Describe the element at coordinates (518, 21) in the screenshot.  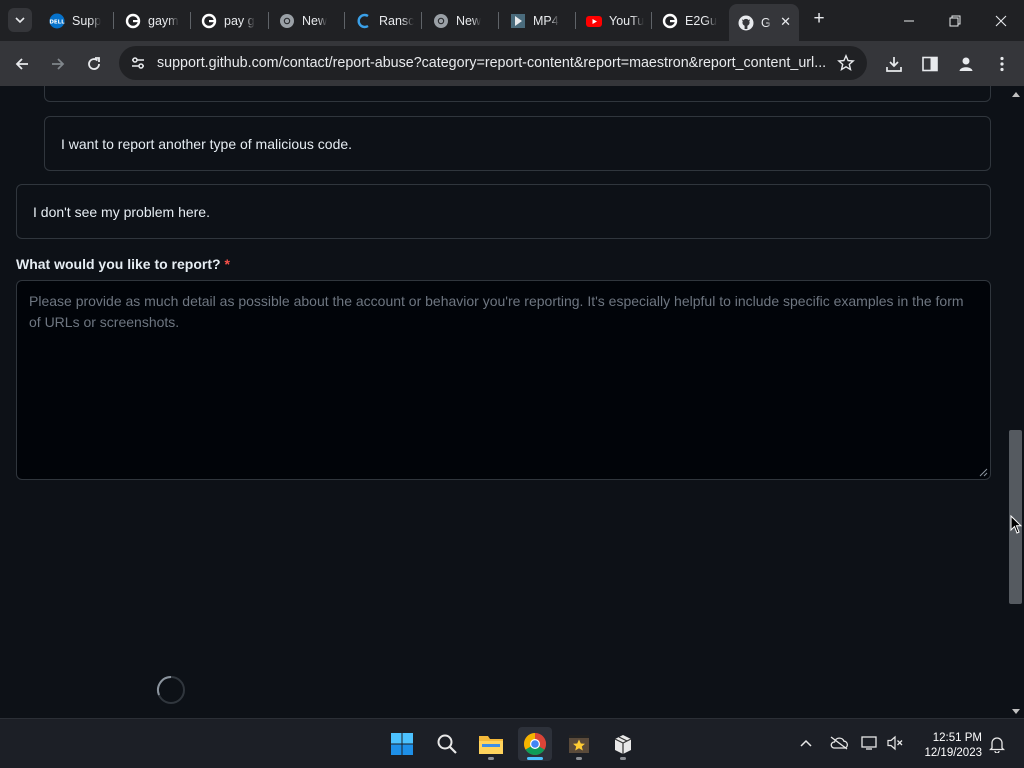
I see `mp4-icon` at that location.